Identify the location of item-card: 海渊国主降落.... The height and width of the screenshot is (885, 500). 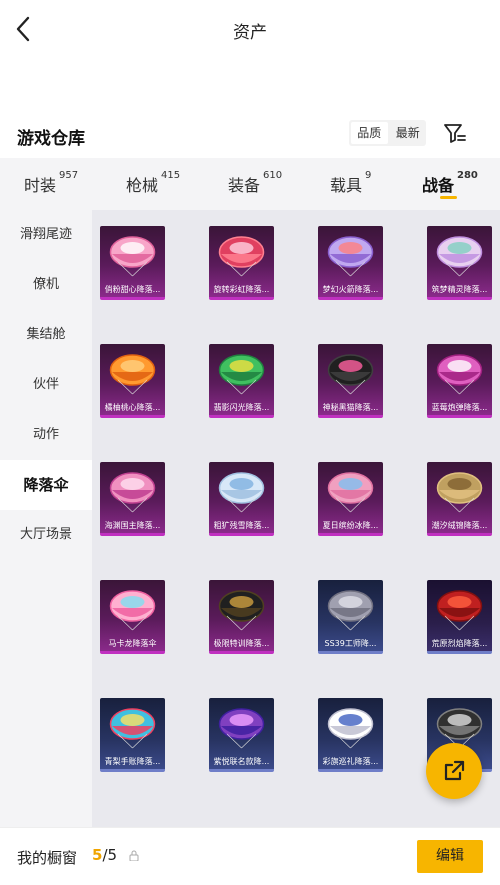
(132, 499).